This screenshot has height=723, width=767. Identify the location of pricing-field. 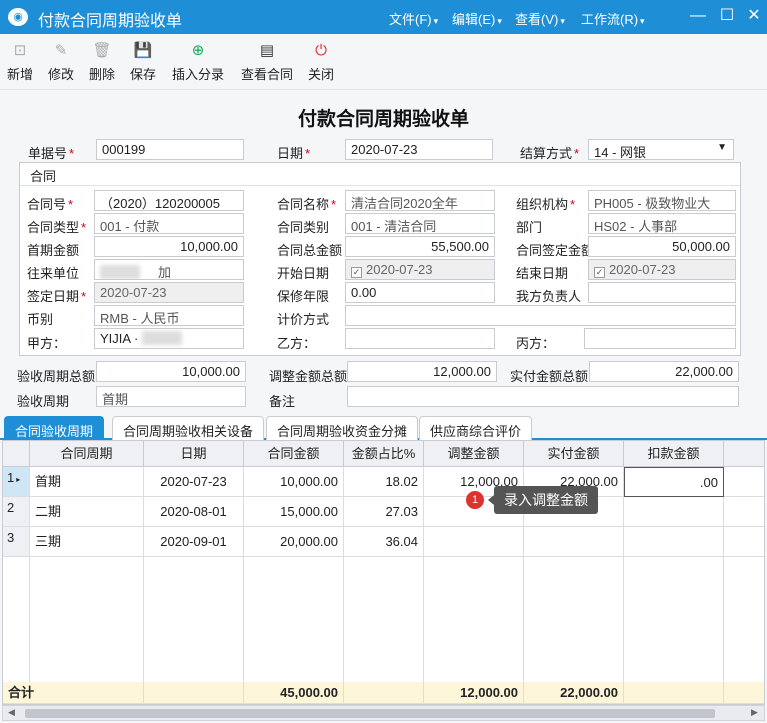
(540, 315).